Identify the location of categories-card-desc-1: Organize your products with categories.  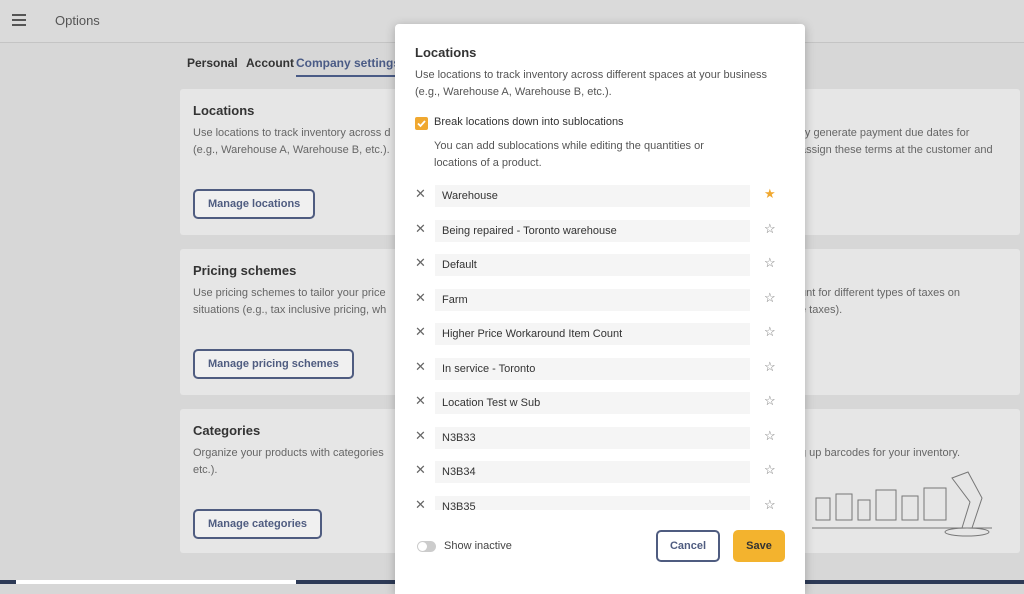
(288, 453).